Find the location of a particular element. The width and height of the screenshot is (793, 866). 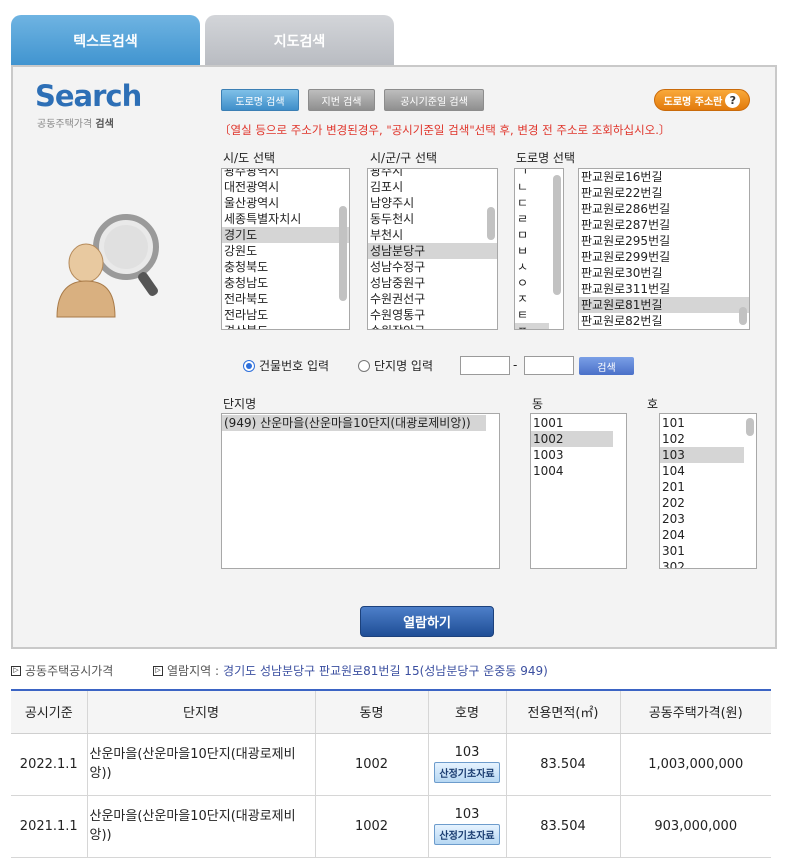

radio-button-checked is located at coordinates (249, 365).